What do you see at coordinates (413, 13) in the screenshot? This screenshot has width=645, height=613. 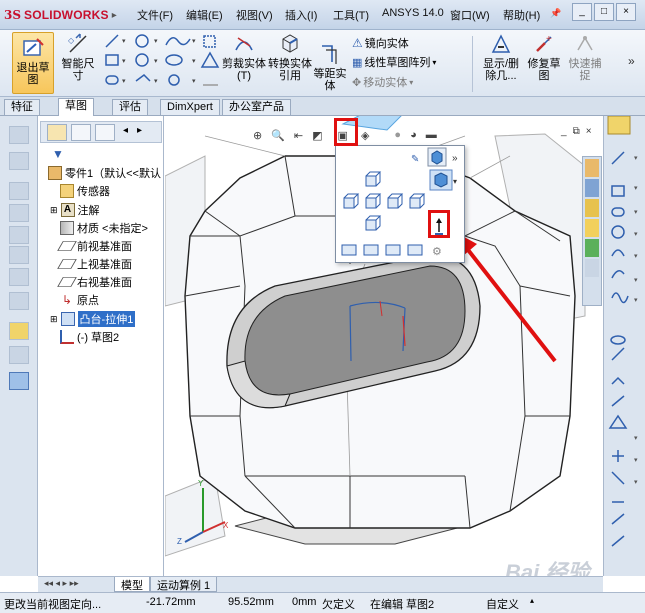 I see `menu-ansys: ANSYS 14.0` at bounding box center [413, 13].